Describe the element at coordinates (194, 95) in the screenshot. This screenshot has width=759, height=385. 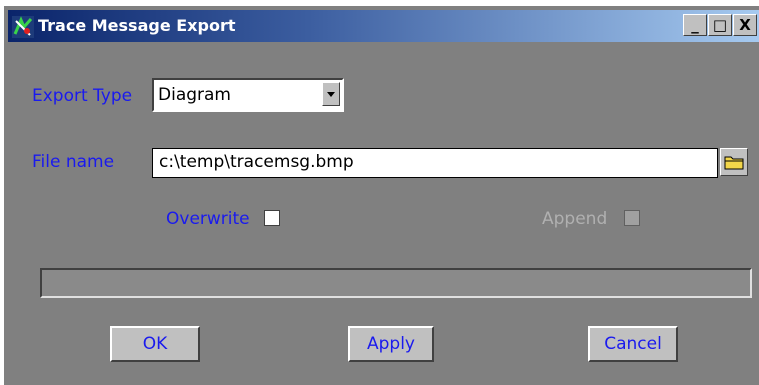
I see `export-type-value: Diagram` at that location.